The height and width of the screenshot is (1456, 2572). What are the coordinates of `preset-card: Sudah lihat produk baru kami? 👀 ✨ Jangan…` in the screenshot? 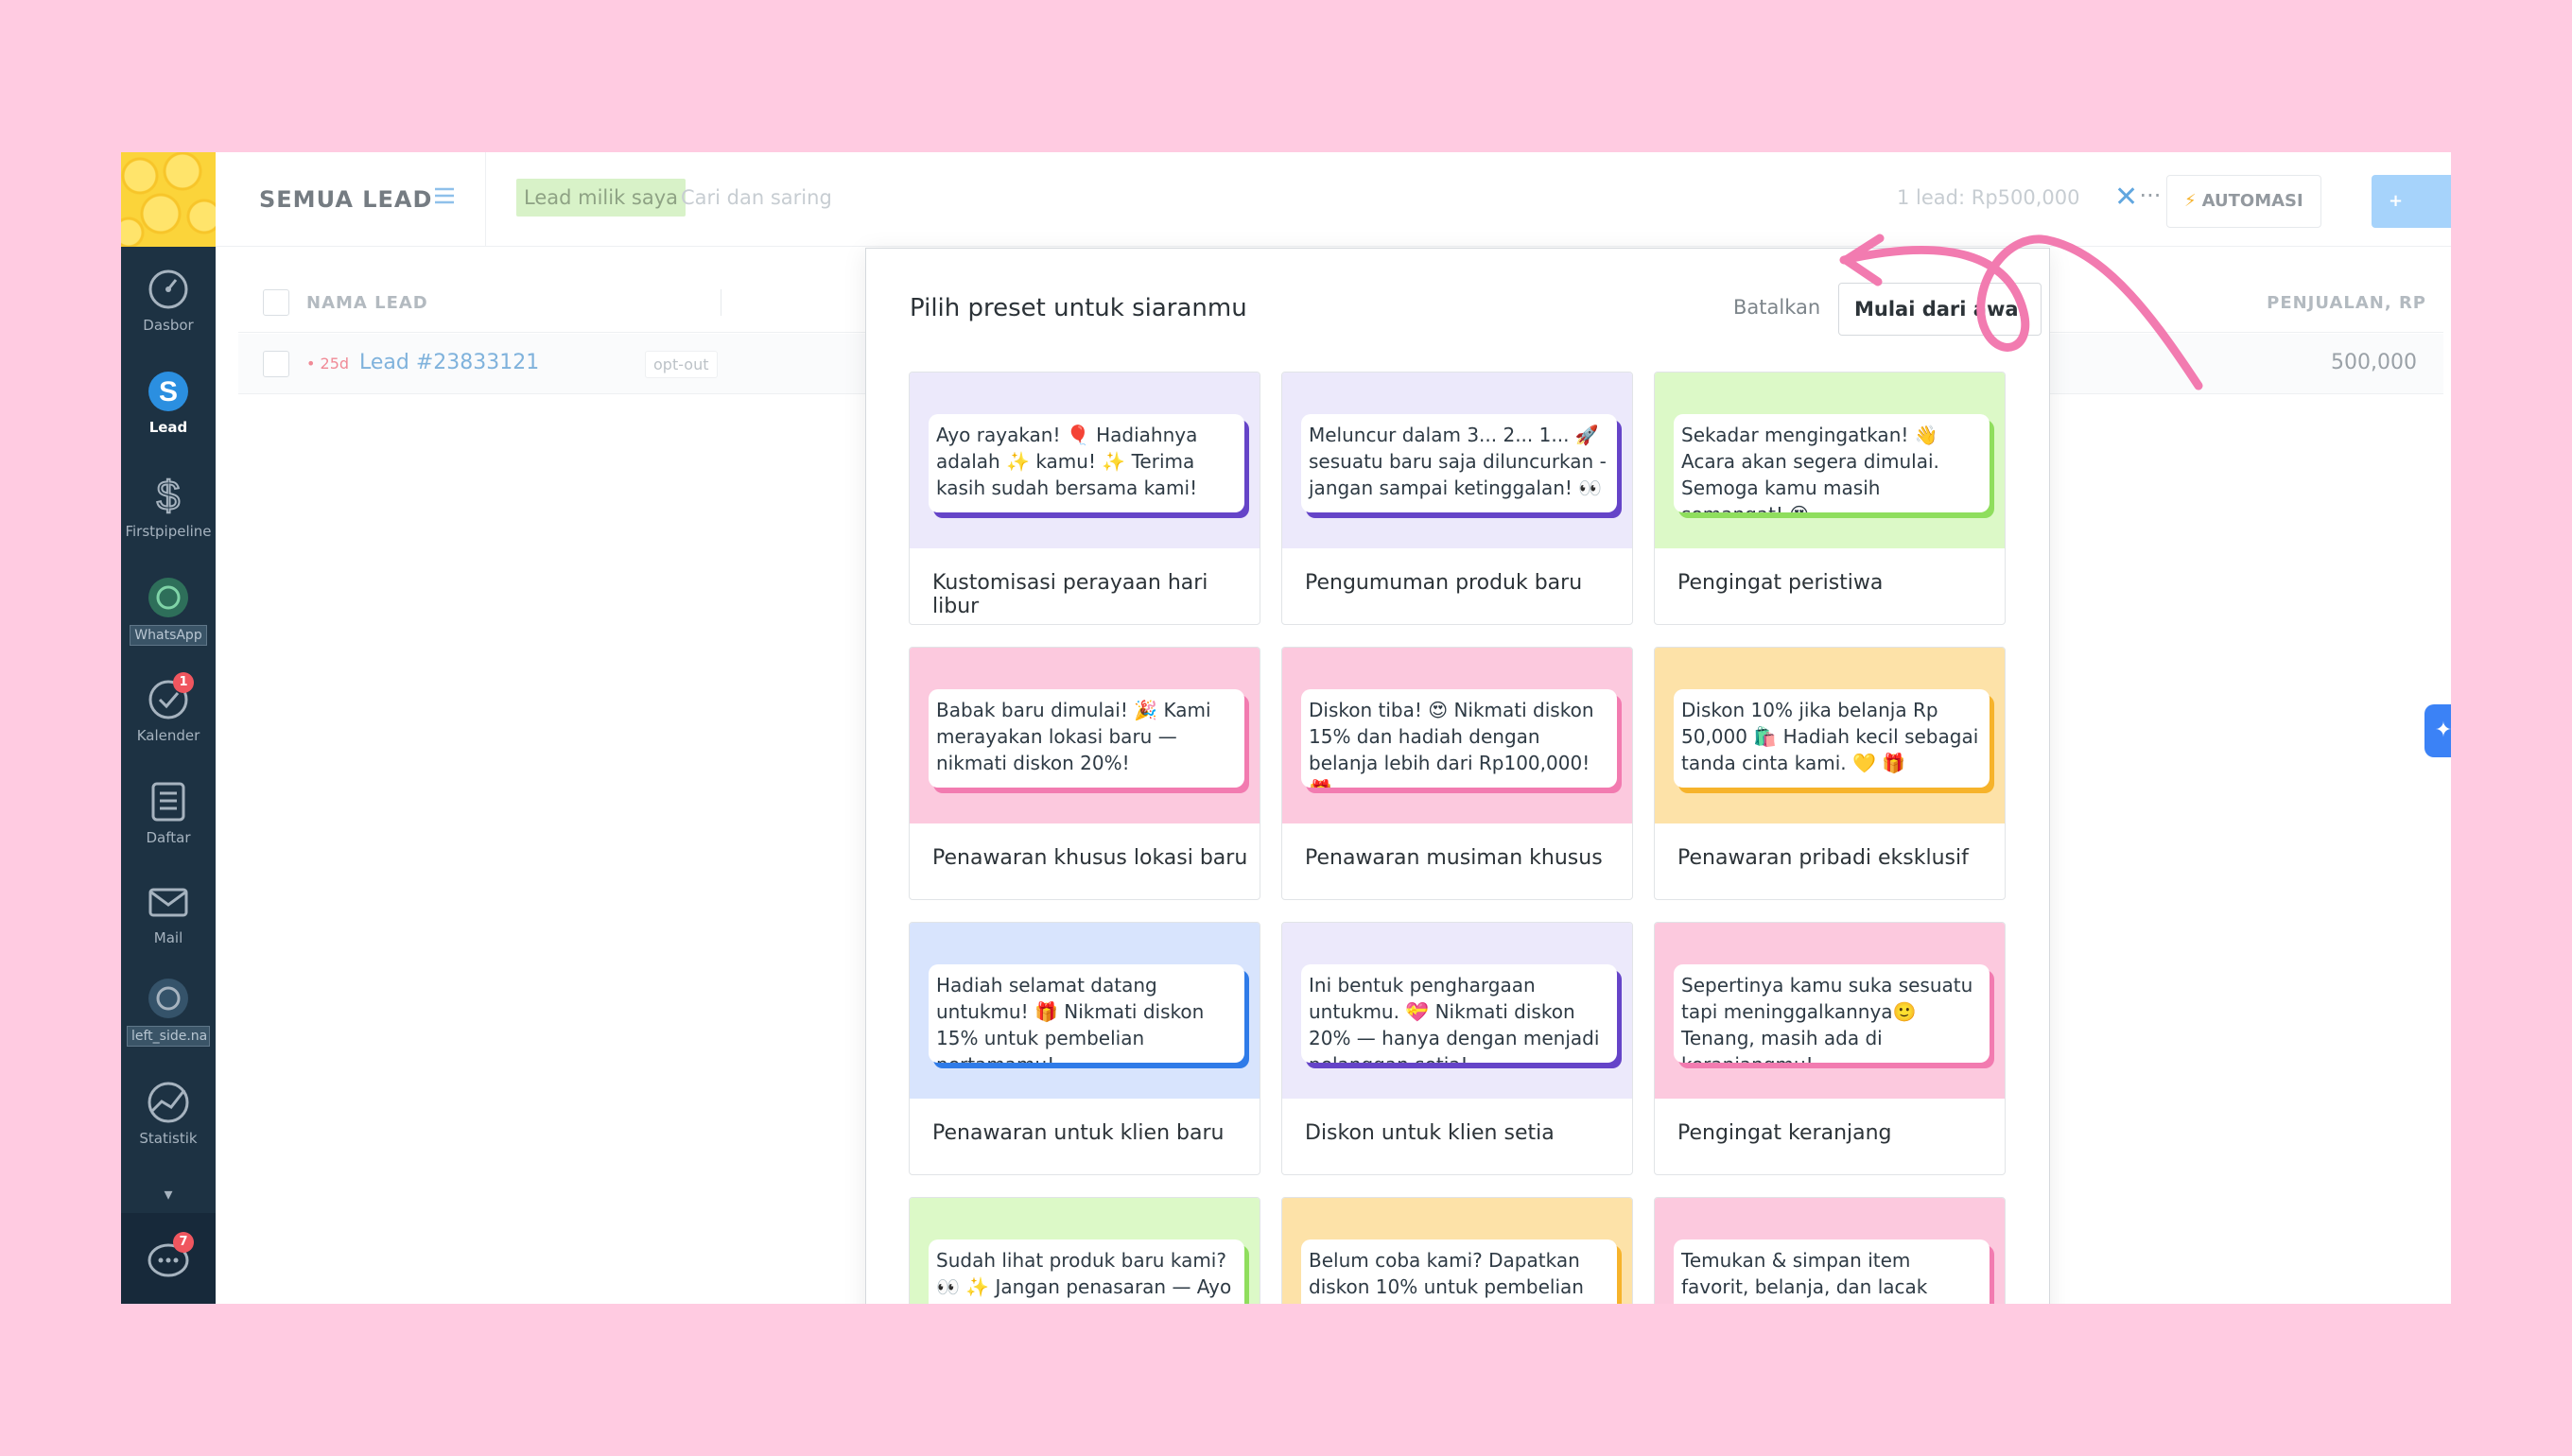 It's located at (1084, 1250).